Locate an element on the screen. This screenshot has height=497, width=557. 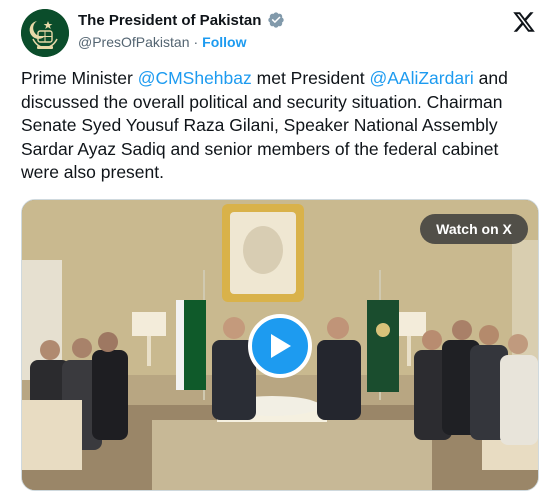
author-display-name: The President of Pakistan is located at coordinates (169, 20).